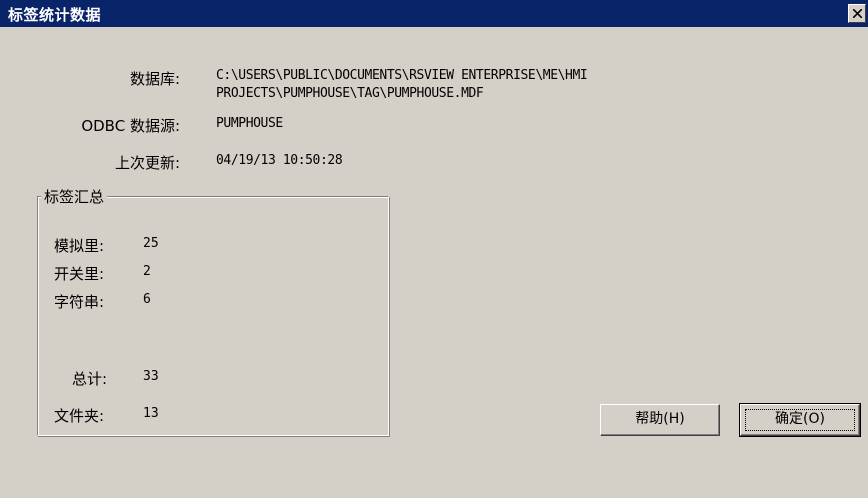 Image resolution: width=868 pixels, height=498 pixels. What do you see at coordinates (434, 13) in the screenshot?
I see `title-bar: 标签统计数据` at bounding box center [434, 13].